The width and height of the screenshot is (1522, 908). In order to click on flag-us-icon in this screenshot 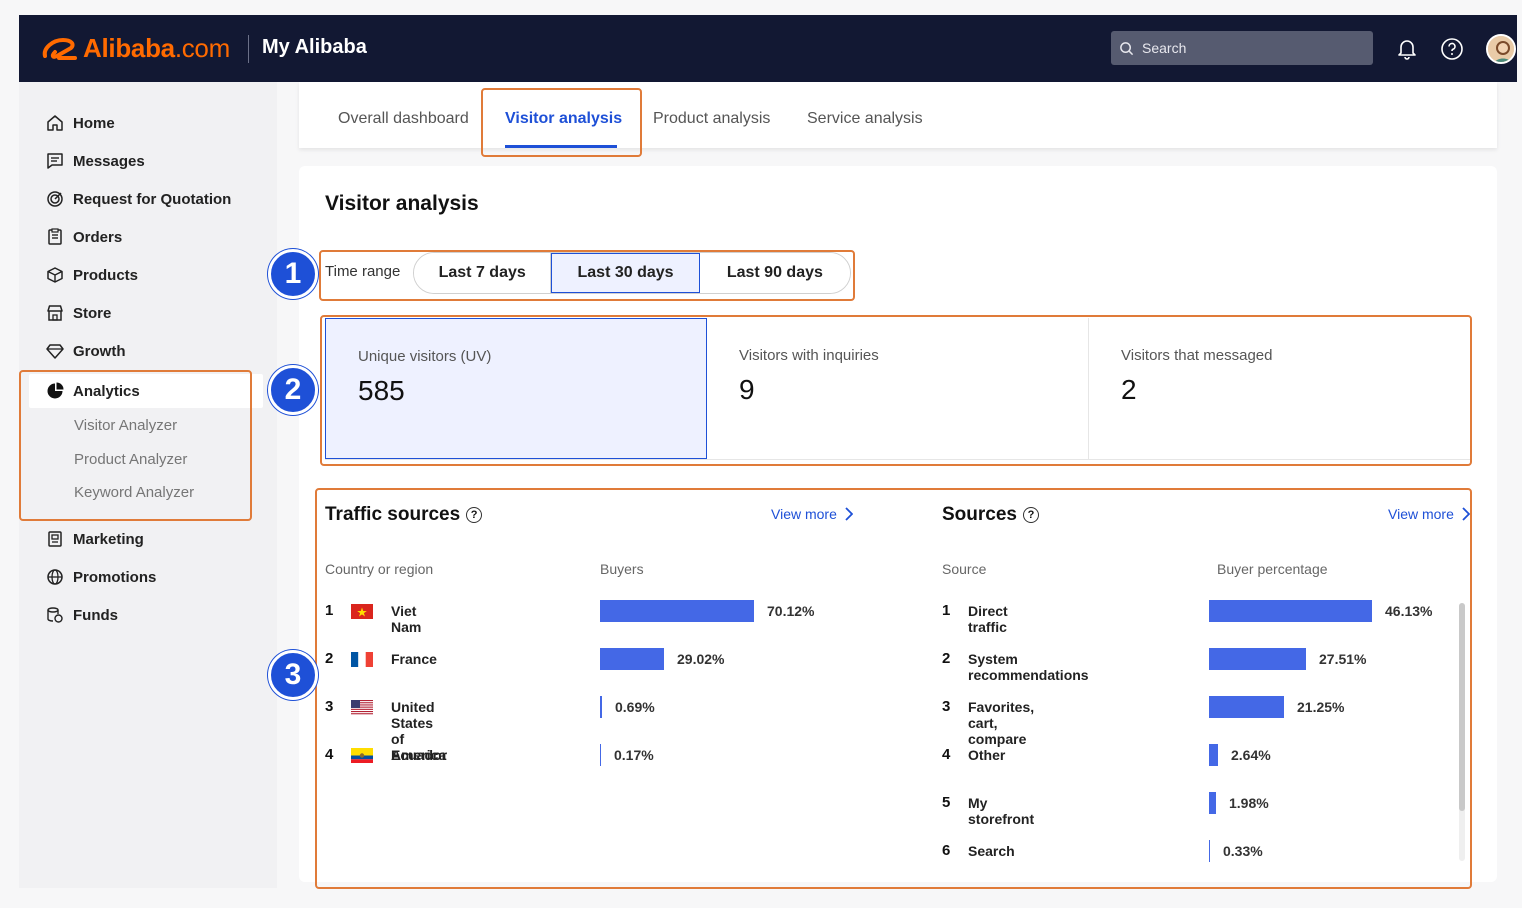, I will do `click(362, 707)`.